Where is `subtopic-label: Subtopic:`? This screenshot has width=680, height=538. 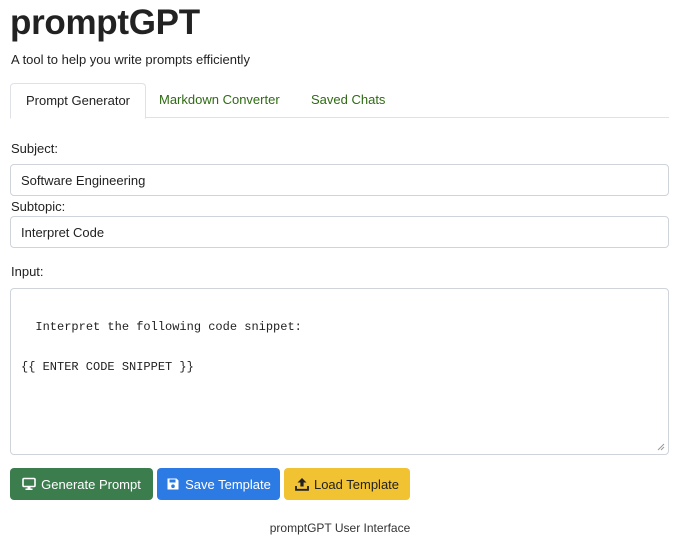 subtopic-label: Subtopic: is located at coordinates (38, 206).